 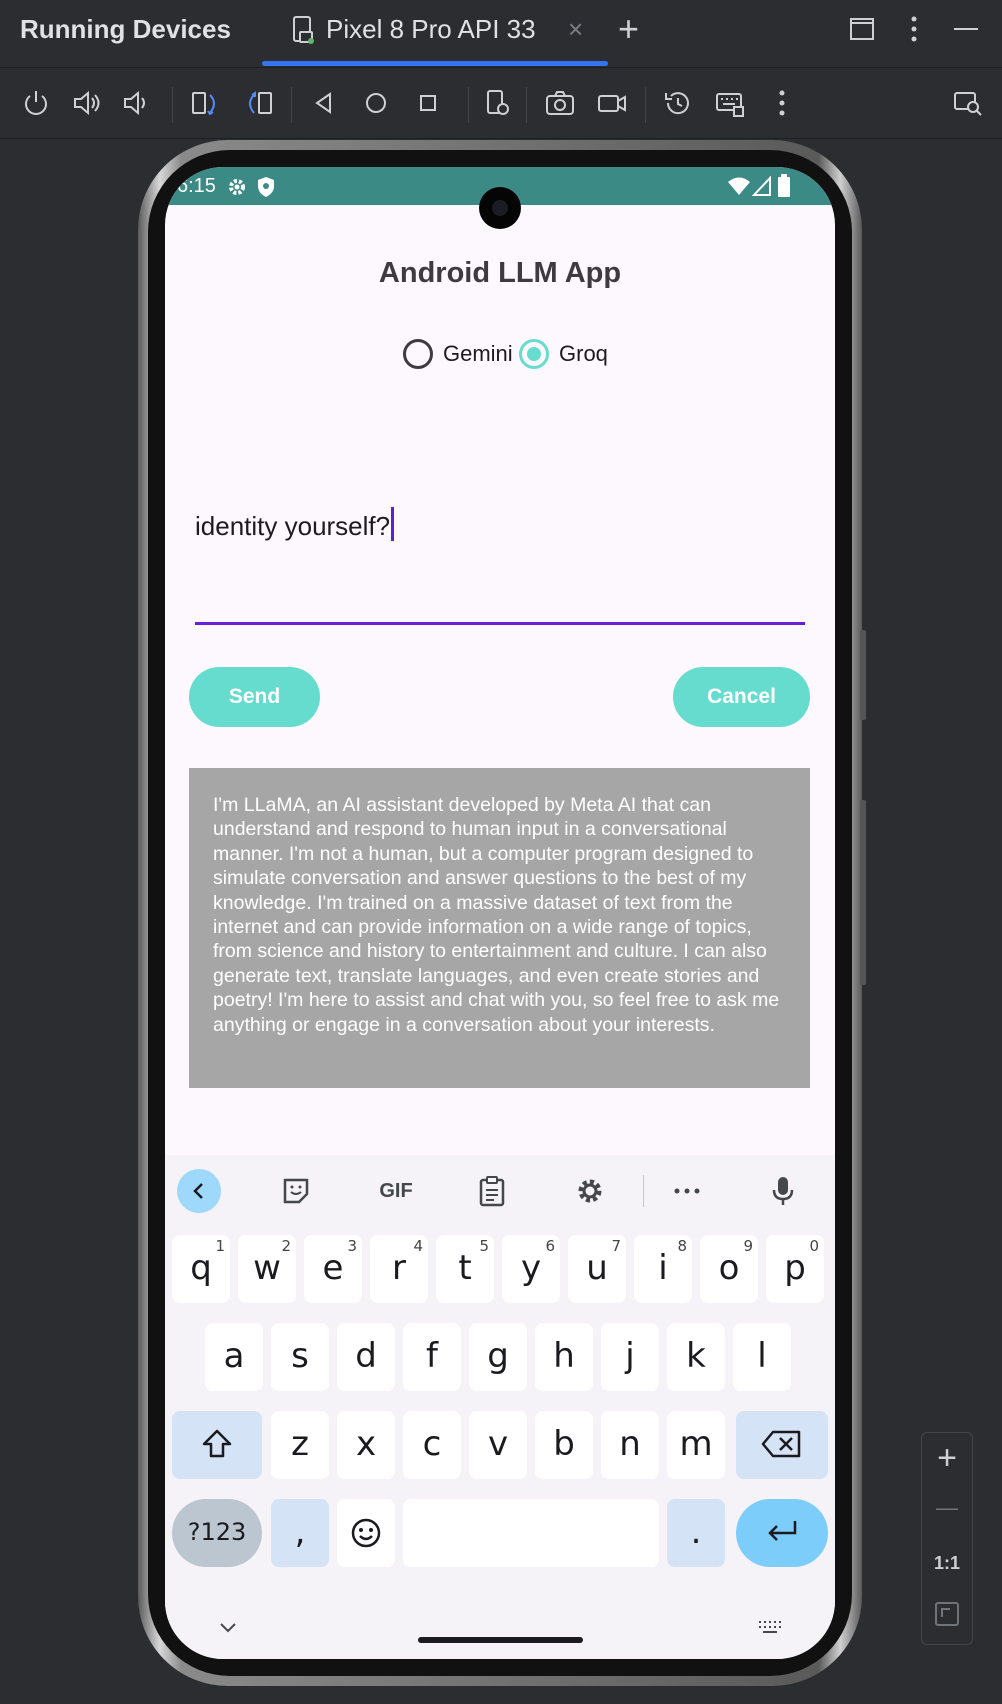 What do you see at coordinates (729, 1269) in the screenshot?
I see `key-o: o9` at bounding box center [729, 1269].